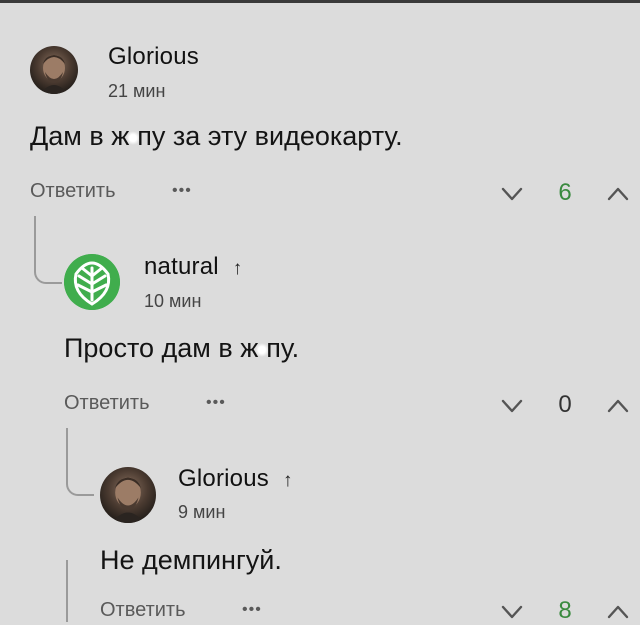 Image resolution: width=640 pixels, height=625 pixels. I want to click on vote-score: 6, so click(565, 192).